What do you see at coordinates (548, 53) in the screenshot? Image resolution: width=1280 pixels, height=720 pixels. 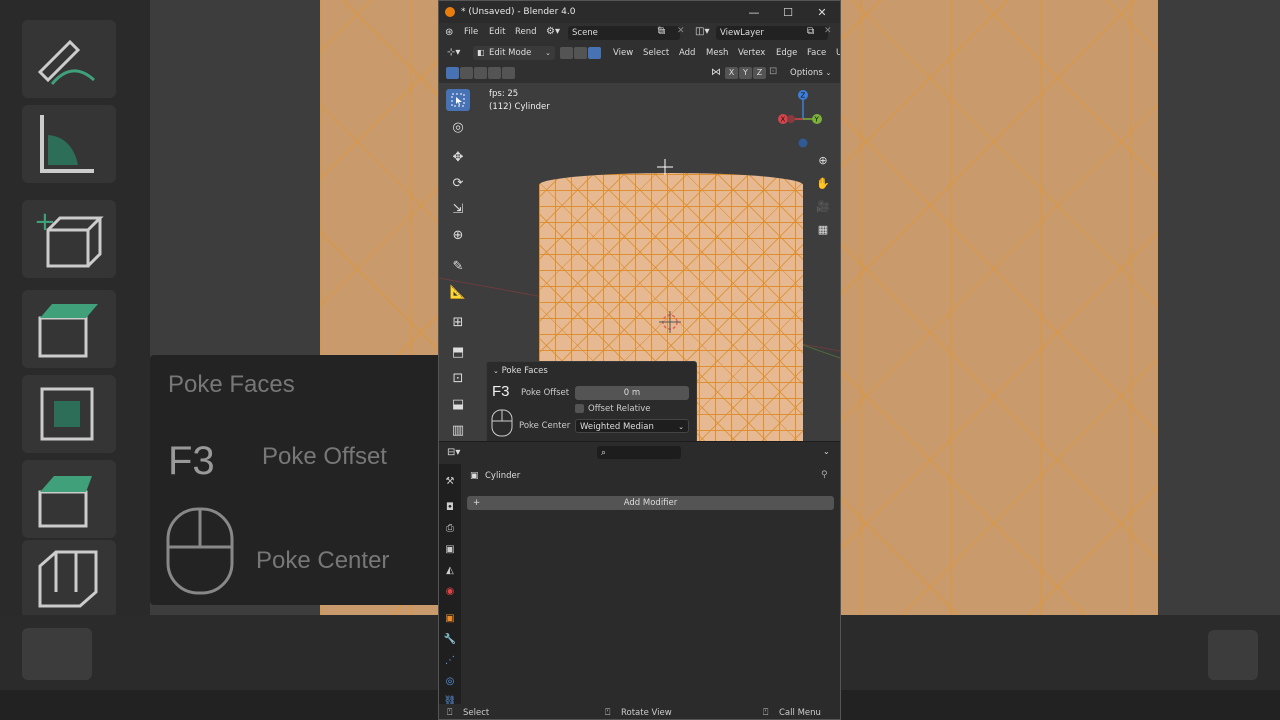 I see `chevron-down-icon: ⌄` at bounding box center [548, 53].